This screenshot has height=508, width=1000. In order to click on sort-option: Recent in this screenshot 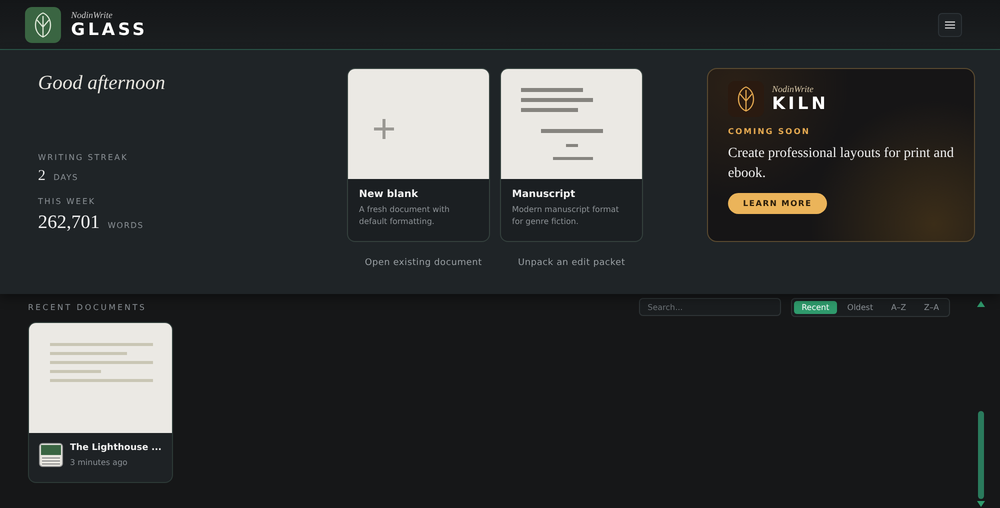, I will do `click(816, 307)`.